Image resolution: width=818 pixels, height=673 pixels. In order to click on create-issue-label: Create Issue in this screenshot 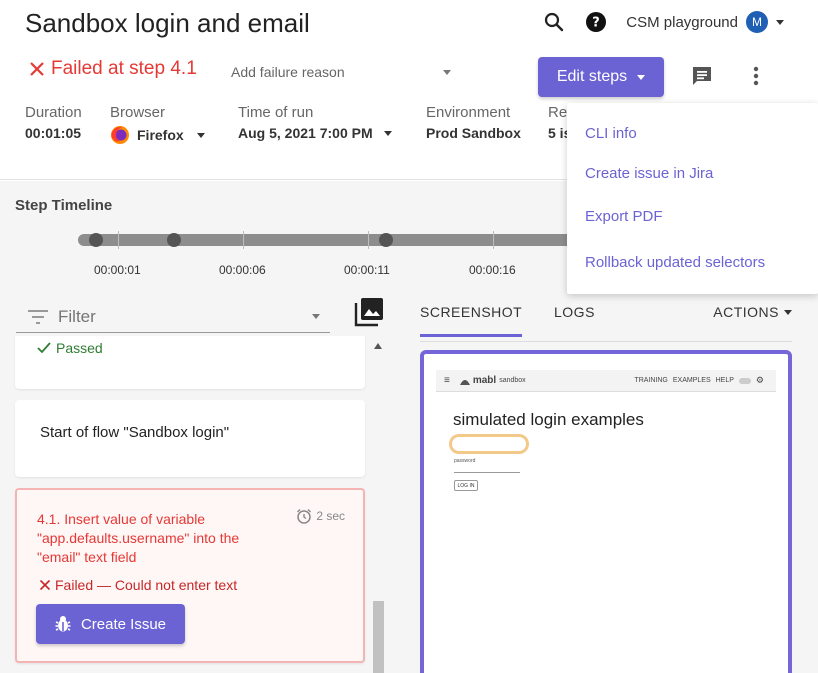, I will do `click(123, 624)`.